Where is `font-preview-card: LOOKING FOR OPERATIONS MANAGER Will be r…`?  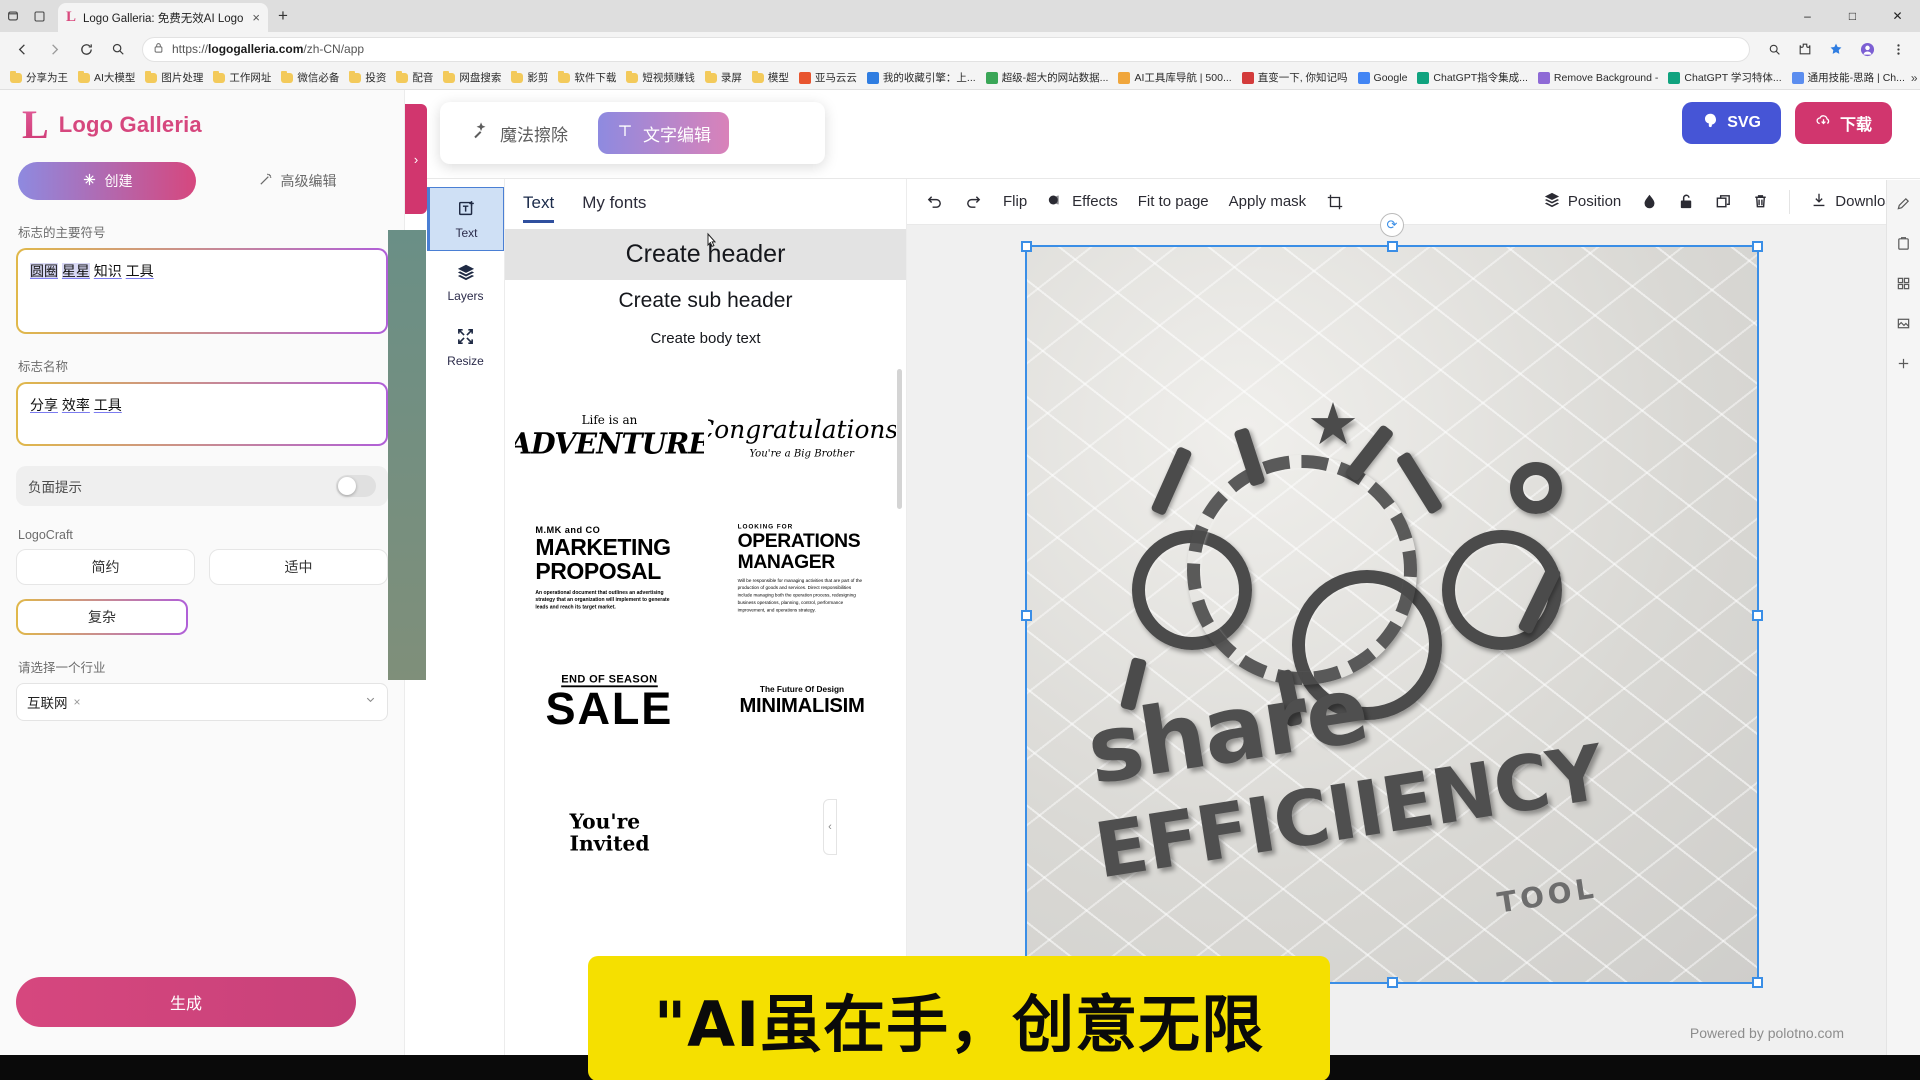 font-preview-card: LOOKING FOR OPERATIONS MANAGER Will be r… is located at coordinates (801, 569).